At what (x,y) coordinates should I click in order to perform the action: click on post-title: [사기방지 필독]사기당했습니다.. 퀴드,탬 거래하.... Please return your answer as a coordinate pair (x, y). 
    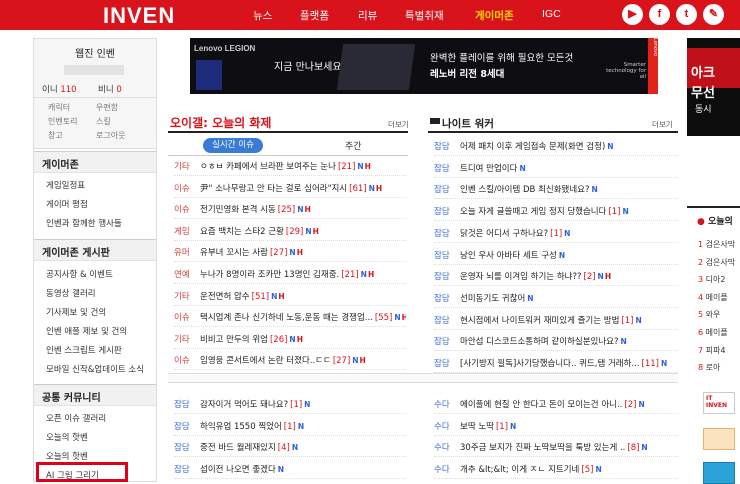
    Looking at the image, I should click on (550, 364).